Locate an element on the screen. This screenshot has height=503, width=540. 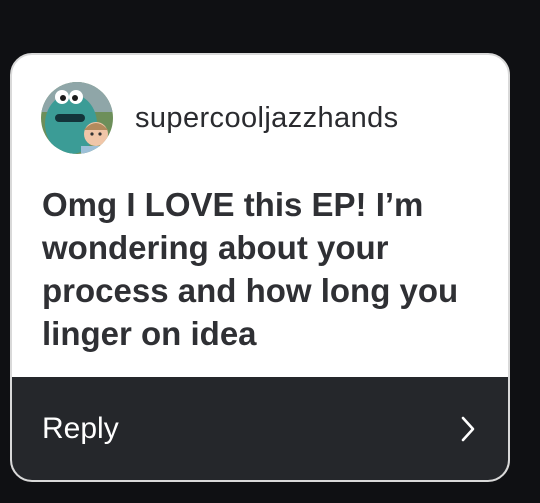
avatar-image is located at coordinates (77, 118).